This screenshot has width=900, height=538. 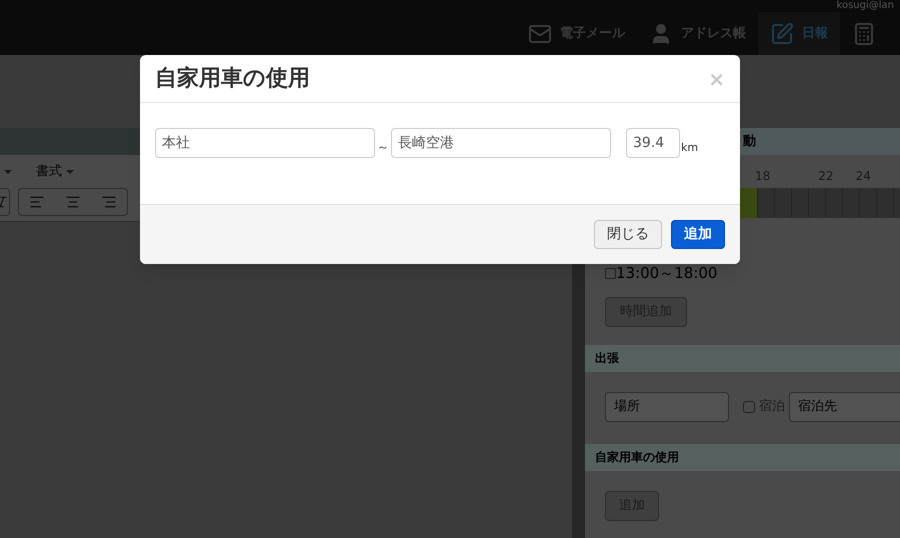 I want to click on stay-checkbox, so click(x=749, y=406).